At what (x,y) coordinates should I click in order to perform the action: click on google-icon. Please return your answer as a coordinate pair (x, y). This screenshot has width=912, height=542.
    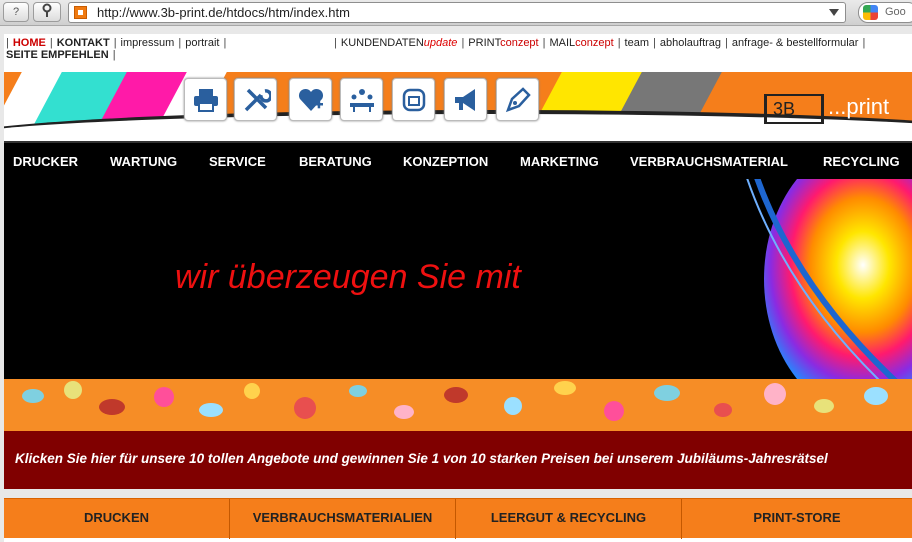
    Looking at the image, I should click on (870, 12).